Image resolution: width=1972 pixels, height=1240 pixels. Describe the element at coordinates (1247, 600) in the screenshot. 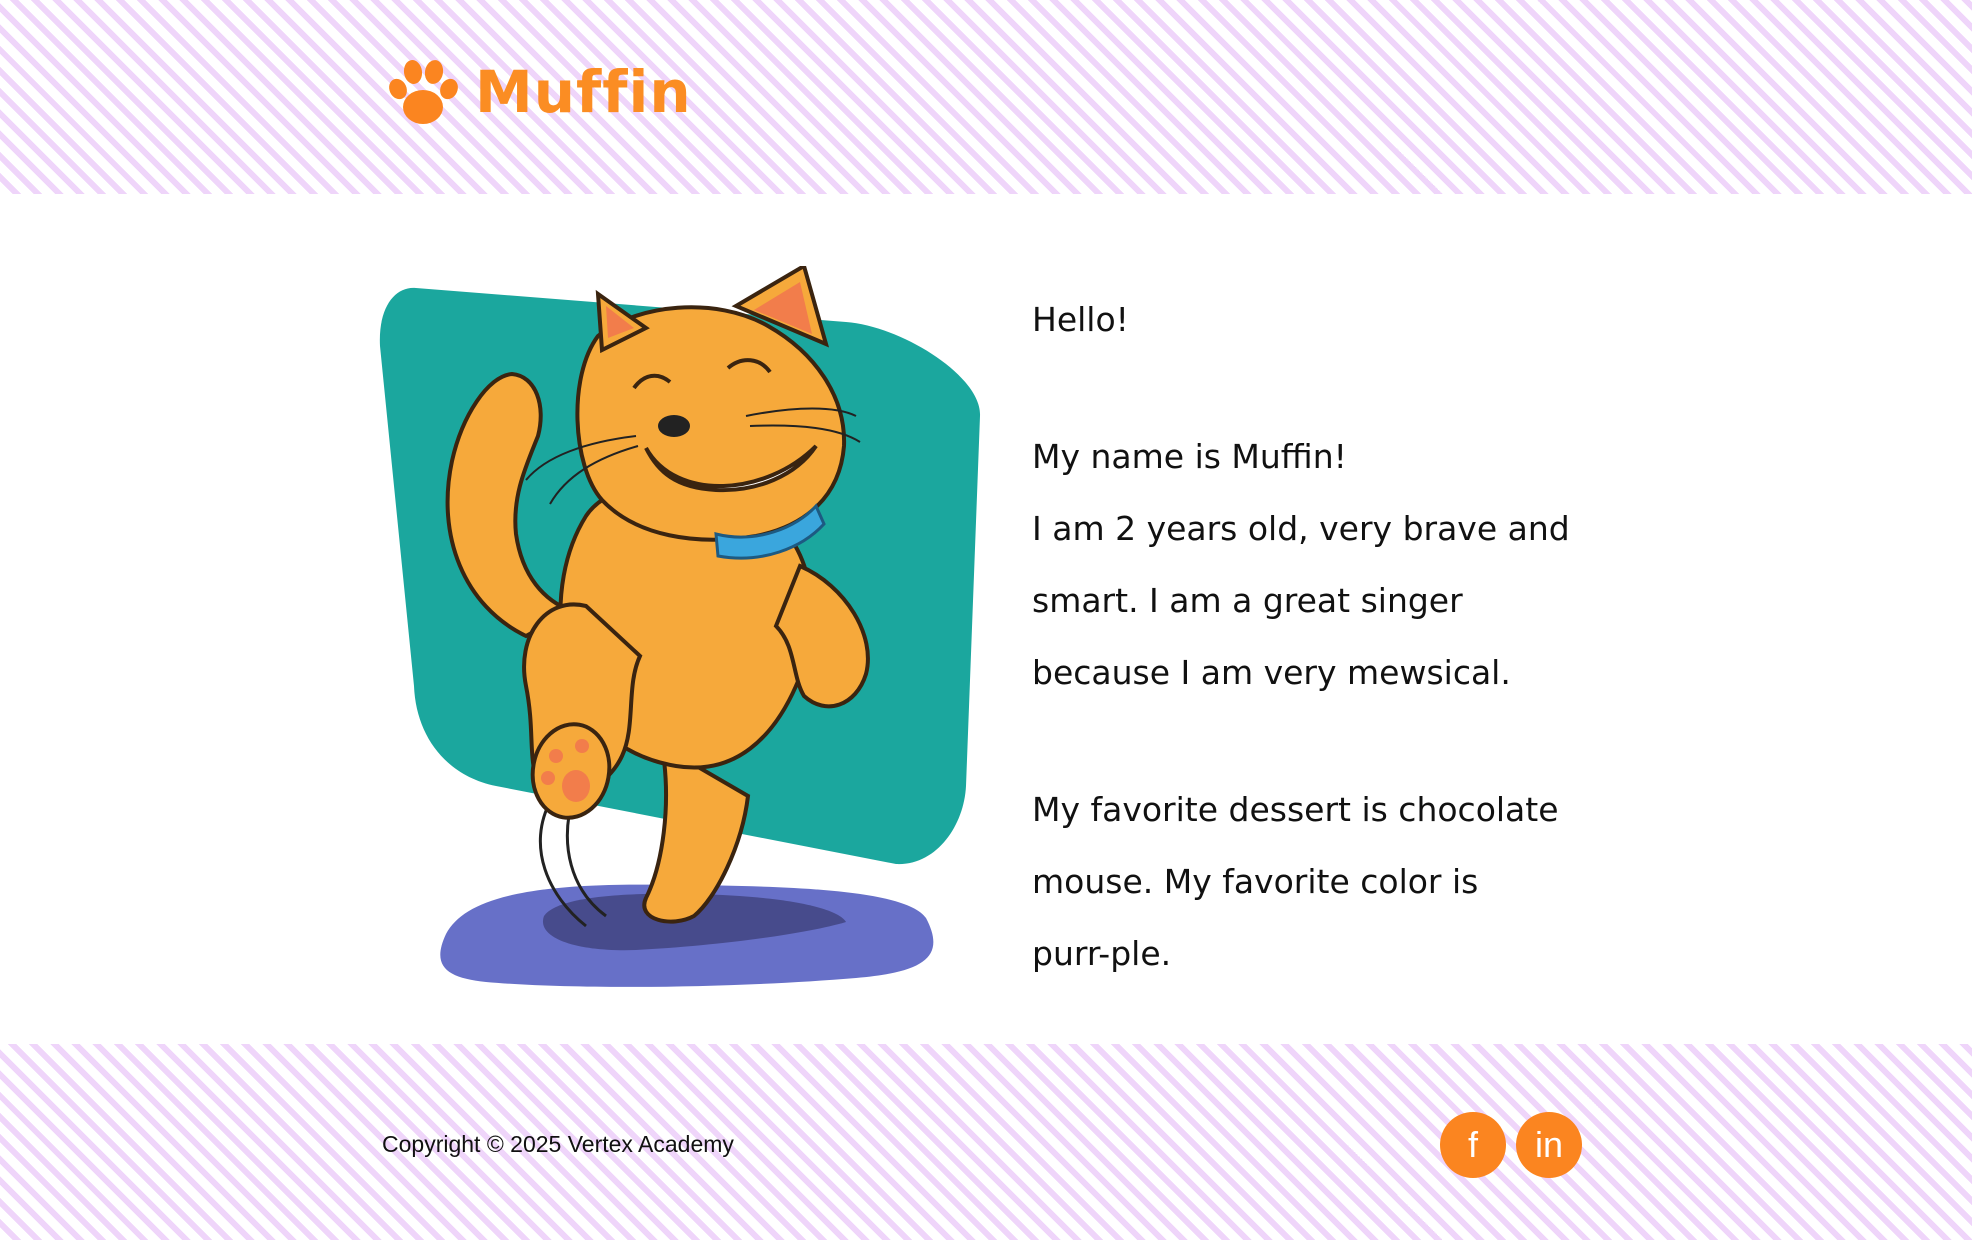

I see `bio-line: smart. I am a great singer` at that location.